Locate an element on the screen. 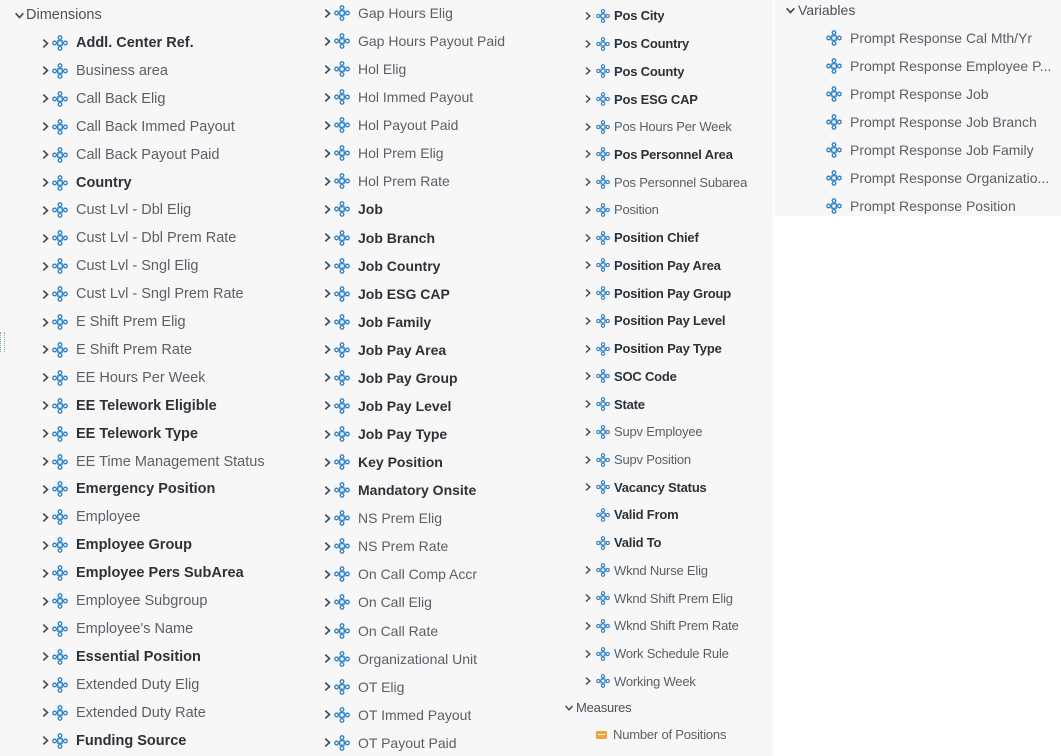 This screenshot has height=756, width=1061. tree-item-dimension: Position Pay Group is located at coordinates (665, 293).